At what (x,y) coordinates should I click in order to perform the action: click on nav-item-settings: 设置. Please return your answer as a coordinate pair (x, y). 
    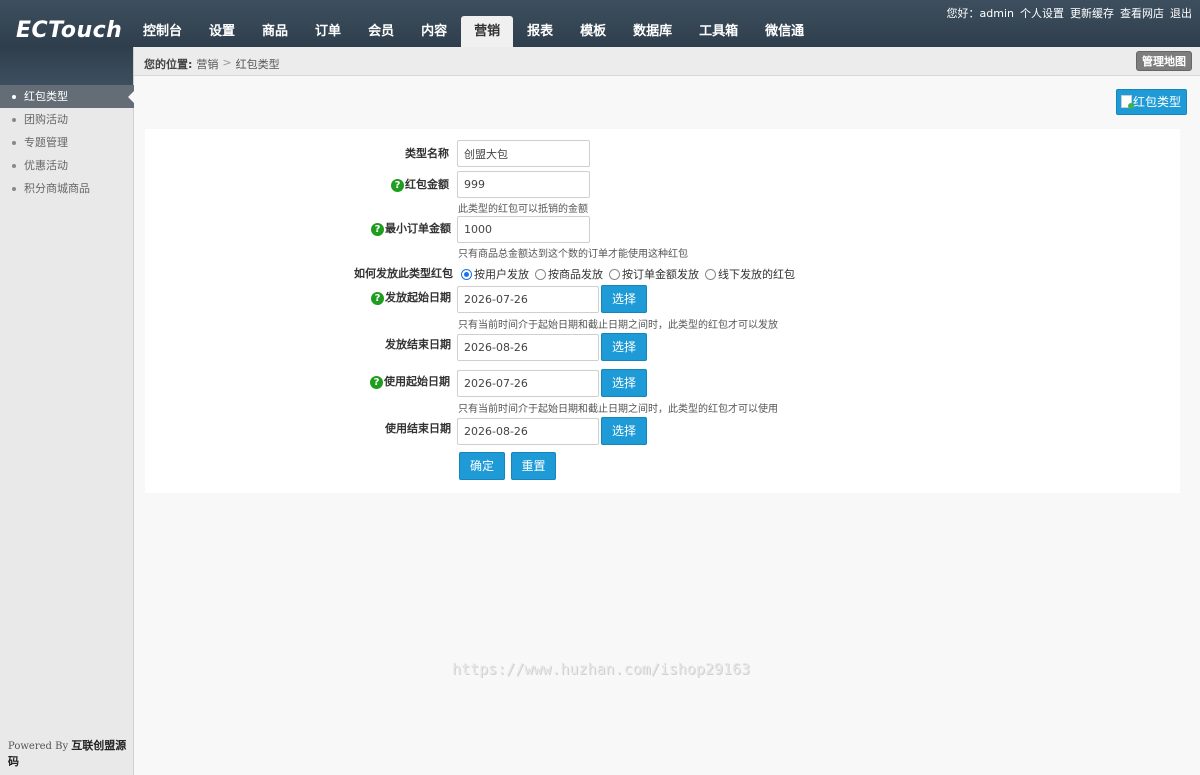
    Looking at the image, I should click on (222, 31).